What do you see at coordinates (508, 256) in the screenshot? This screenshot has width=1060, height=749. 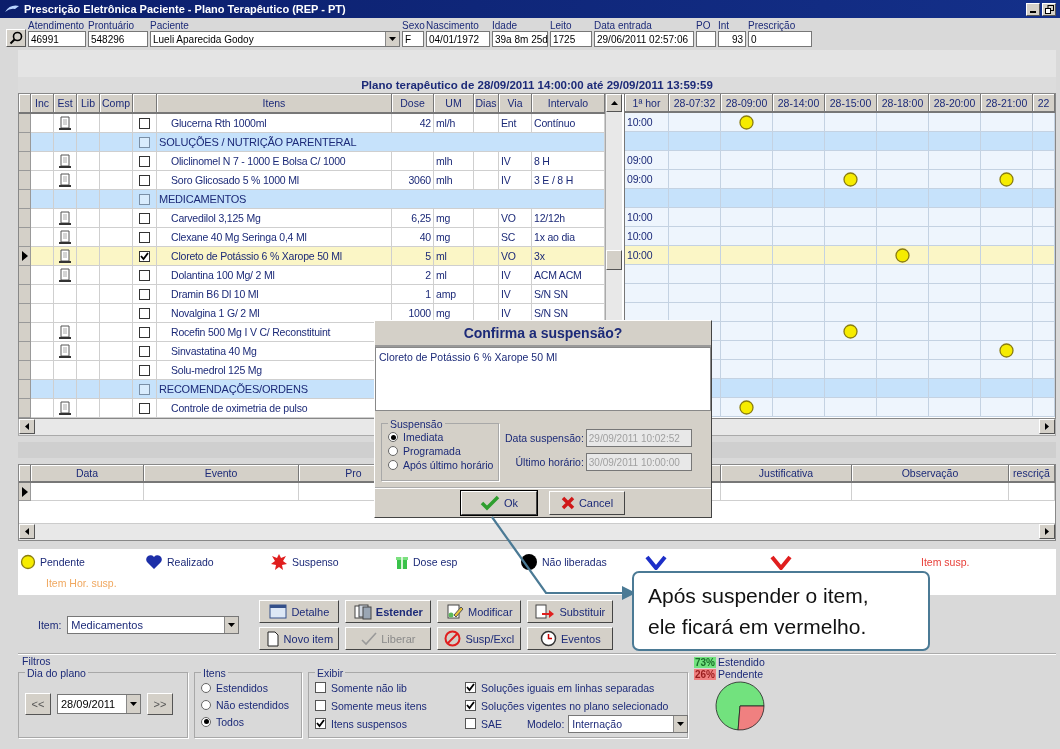 I see `table-cell: VO` at bounding box center [508, 256].